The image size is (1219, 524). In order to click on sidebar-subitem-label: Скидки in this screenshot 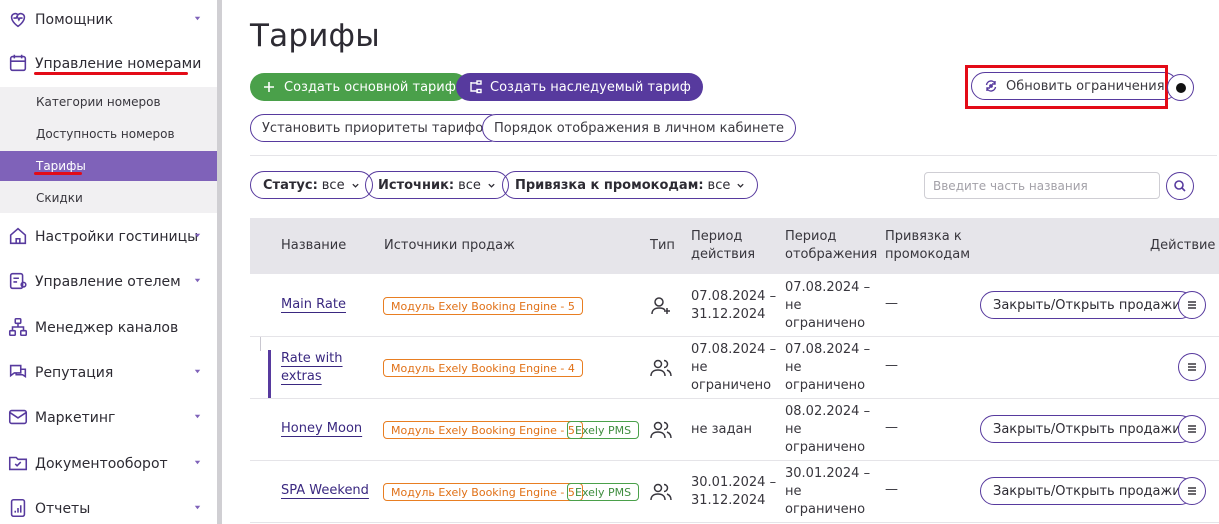, I will do `click(59, 198)`.